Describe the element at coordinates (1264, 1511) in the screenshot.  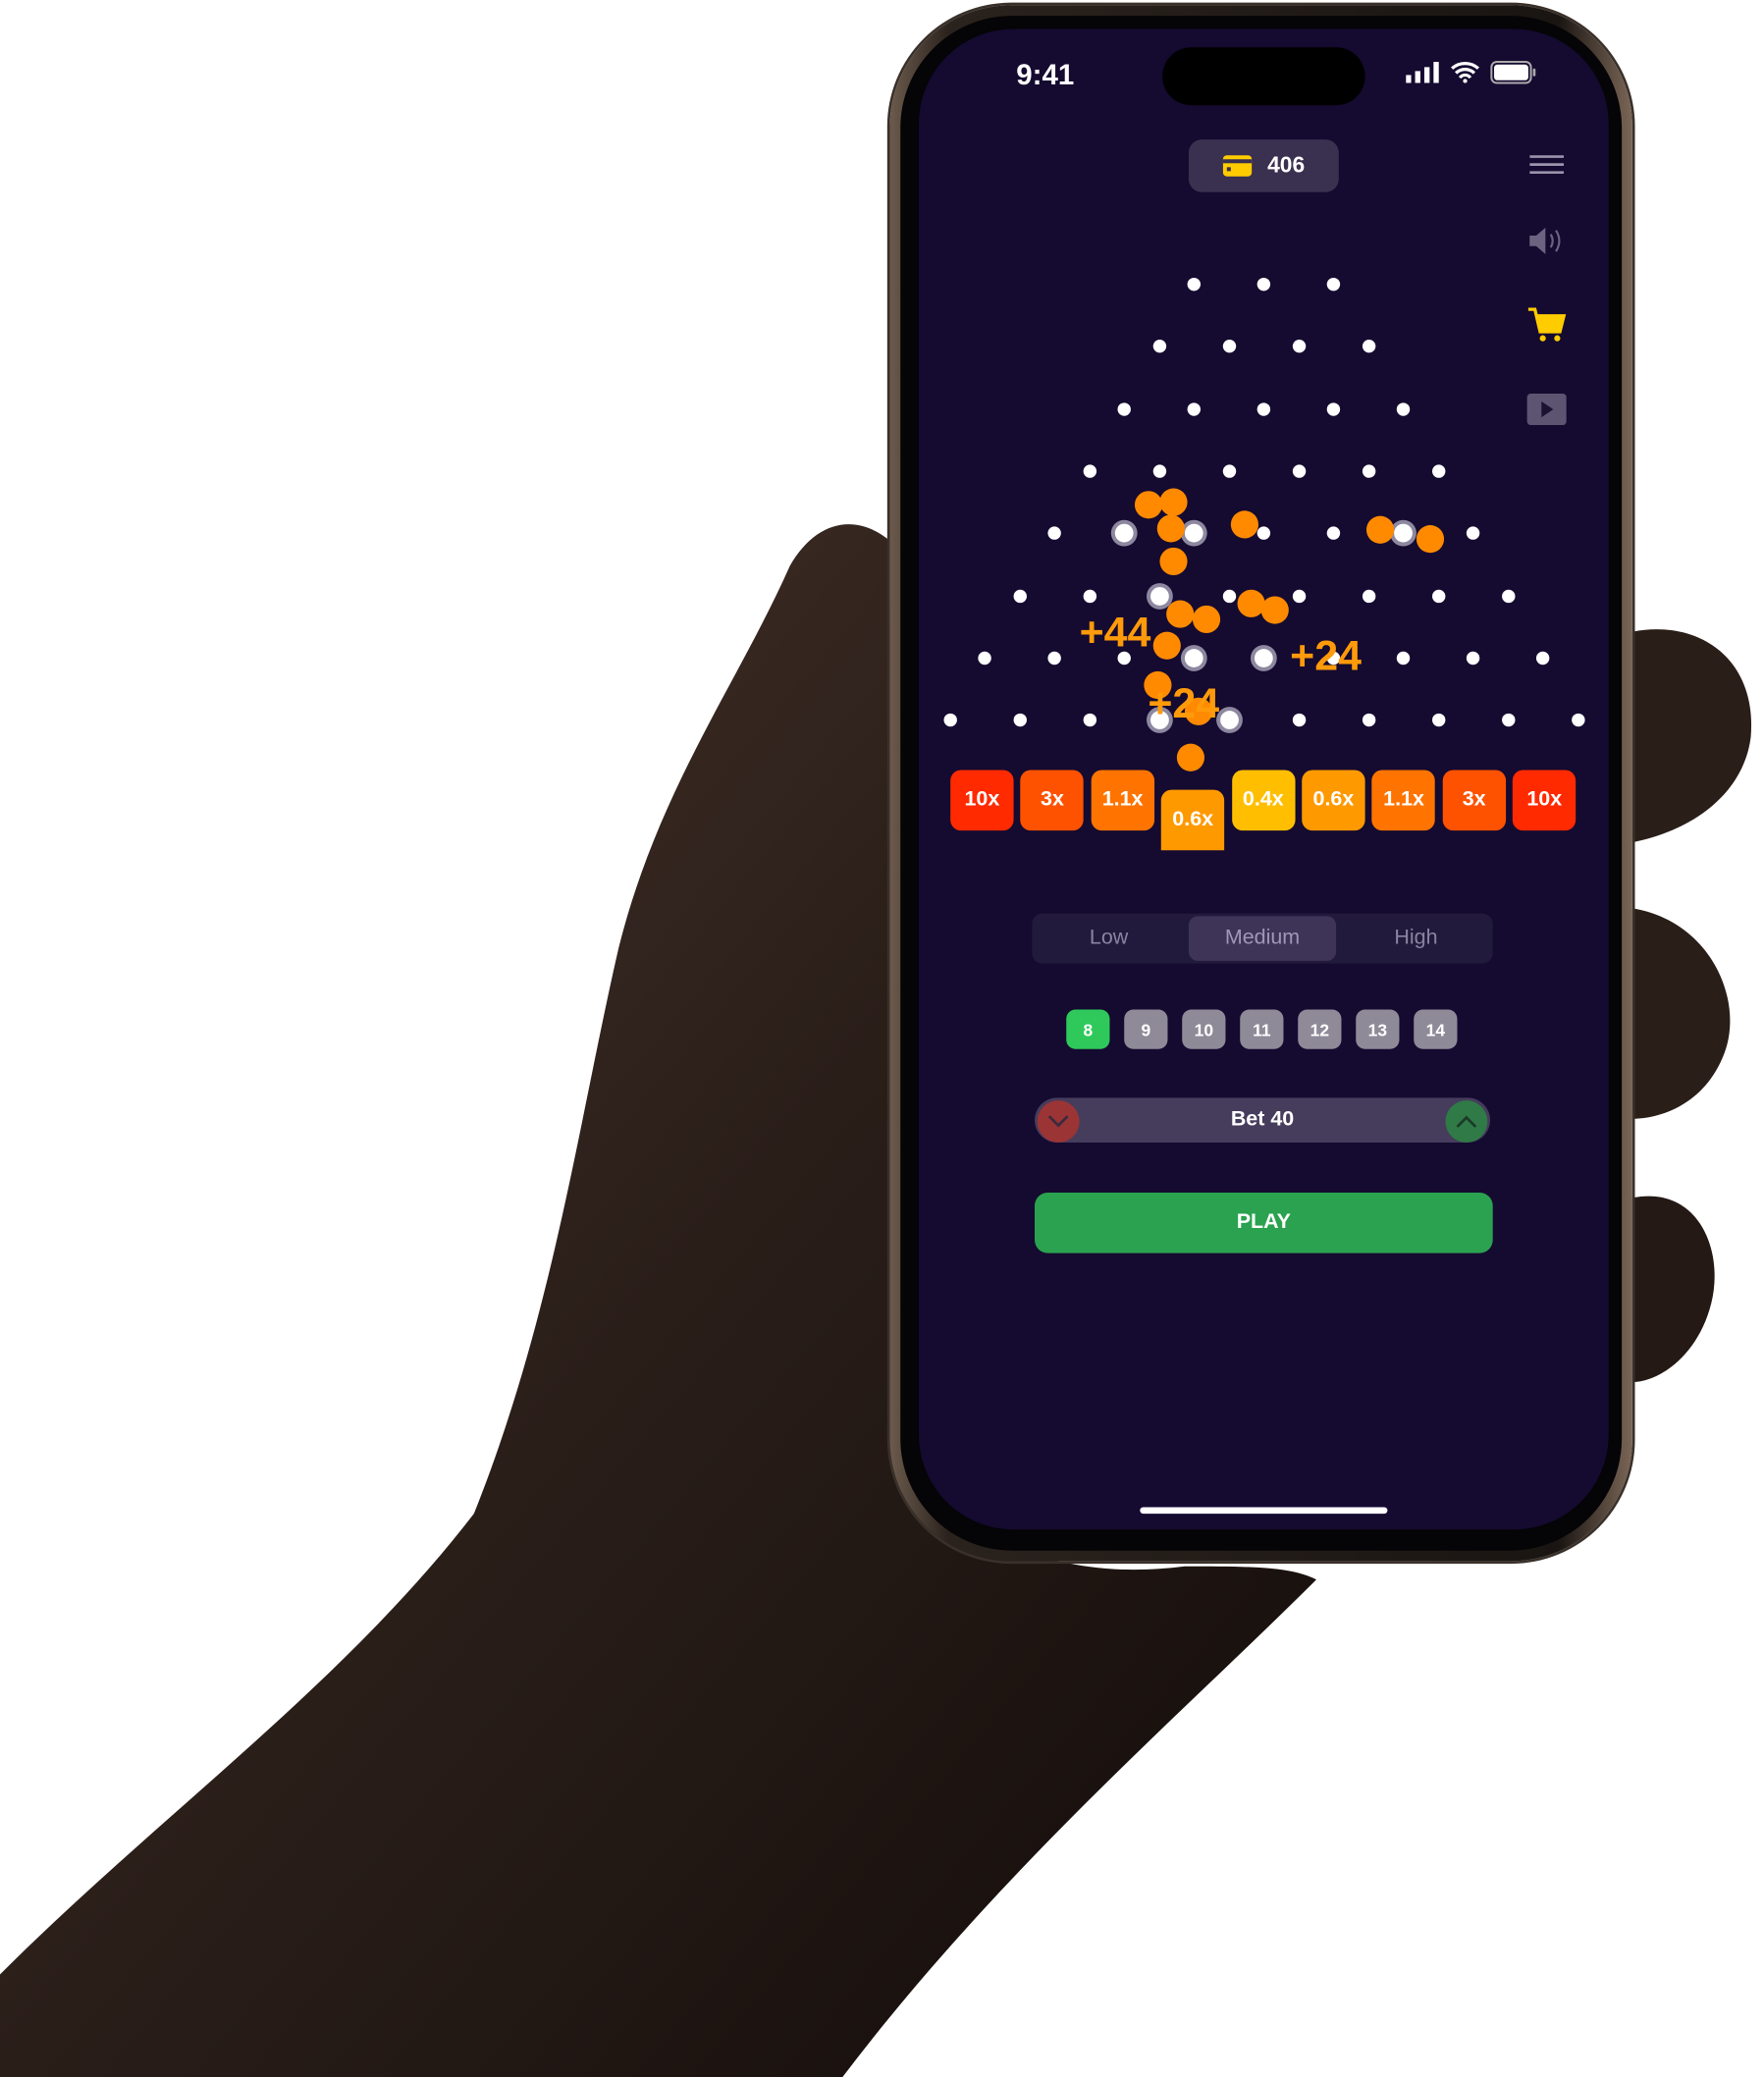
I see `home-indicator` at that location.